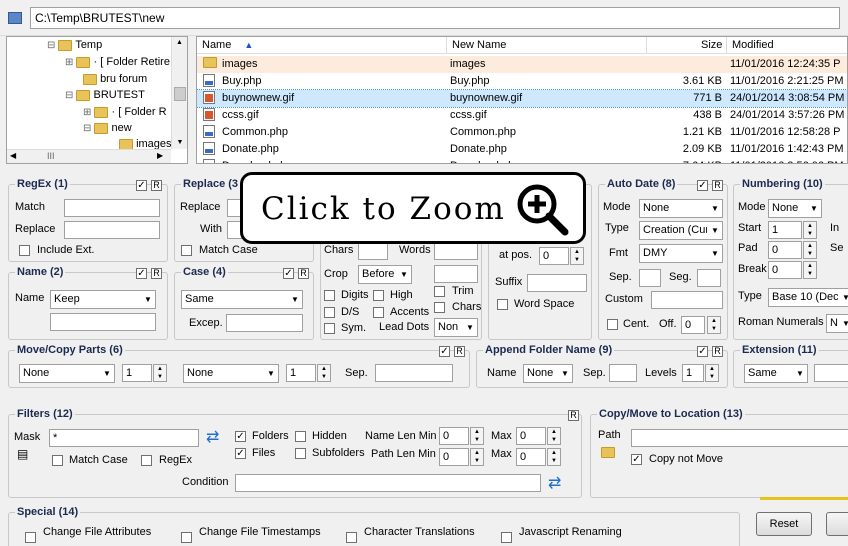 The image size is (848, 546). I want to click on change-file-attributes-checkbox, so click(30, 537).